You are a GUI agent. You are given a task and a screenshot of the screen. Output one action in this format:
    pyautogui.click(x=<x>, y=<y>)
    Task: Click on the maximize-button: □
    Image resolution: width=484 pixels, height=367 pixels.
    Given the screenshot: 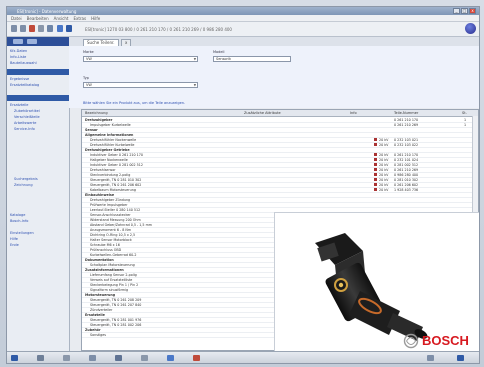 What is the action you would take?
    pyautogui.click(x=464, y=11)
    